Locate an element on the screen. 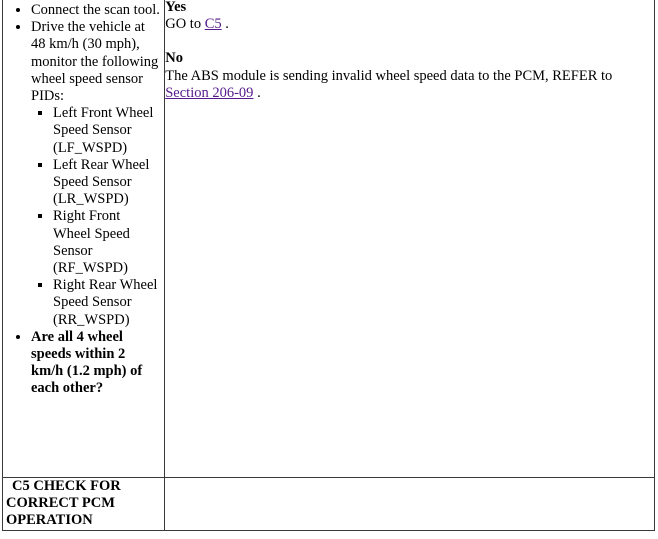 The width and height of the screenshot is (658, 539). answer-yes: Yes GO to C5 . is located at coordinates (409, 16).